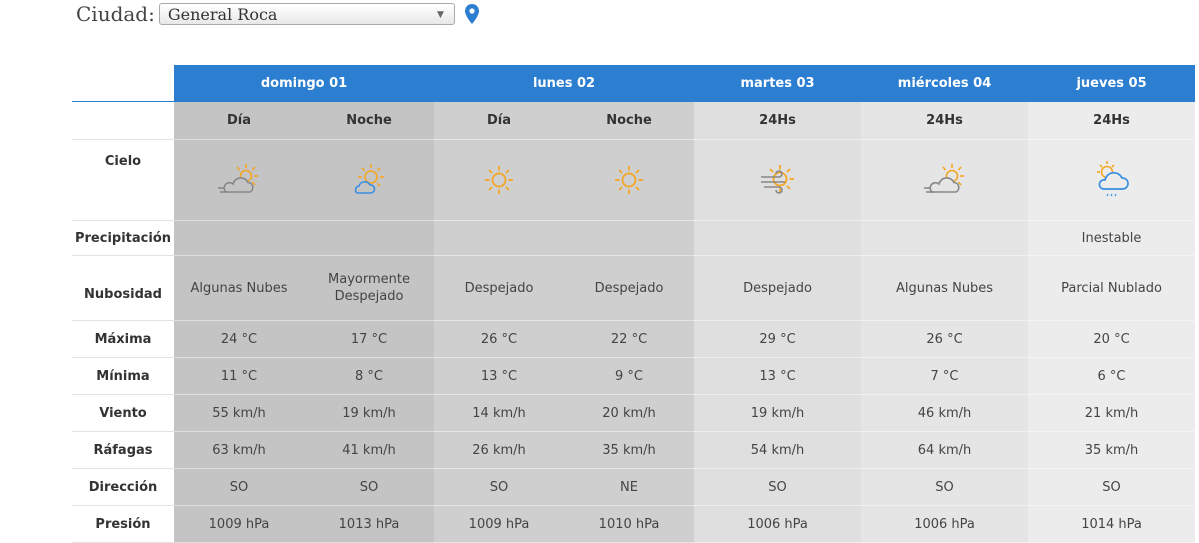 This screenshot has width=1199, height=543. I want to click on min-cell: 9 °C, so click(629, 376).